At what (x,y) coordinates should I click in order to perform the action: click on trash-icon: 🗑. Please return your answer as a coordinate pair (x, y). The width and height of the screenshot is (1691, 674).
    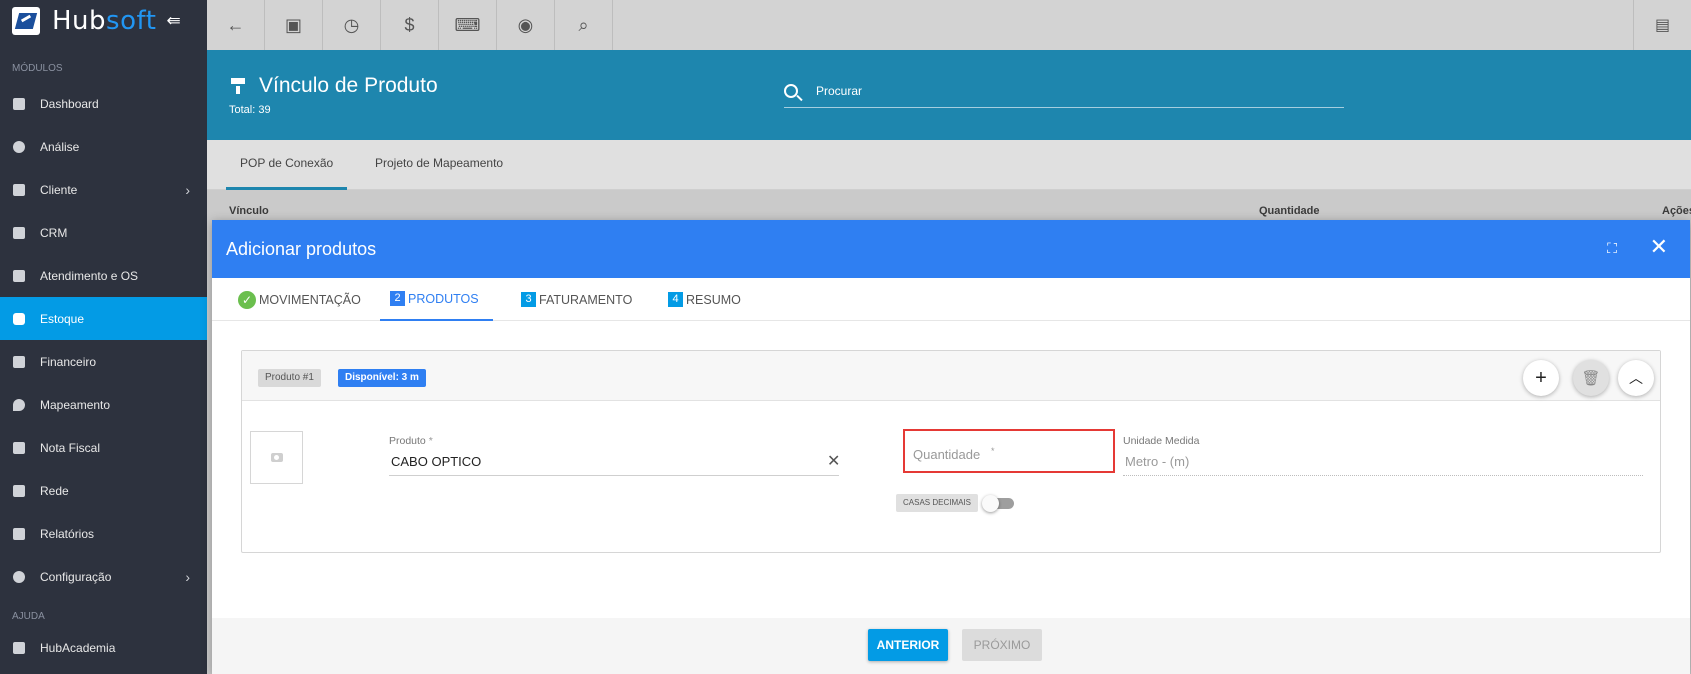
    Looking at the image, I should click on (1591, 378).